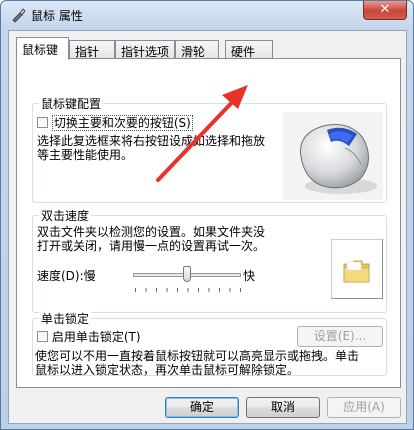 The height and width of the screenshot is (430, 414). I want to click on double-click-description: 双击文件夹以检测您的设置。如果文件夹没 打开或关闭，请用慢一点的设置再试一次。, so click(172, 239).